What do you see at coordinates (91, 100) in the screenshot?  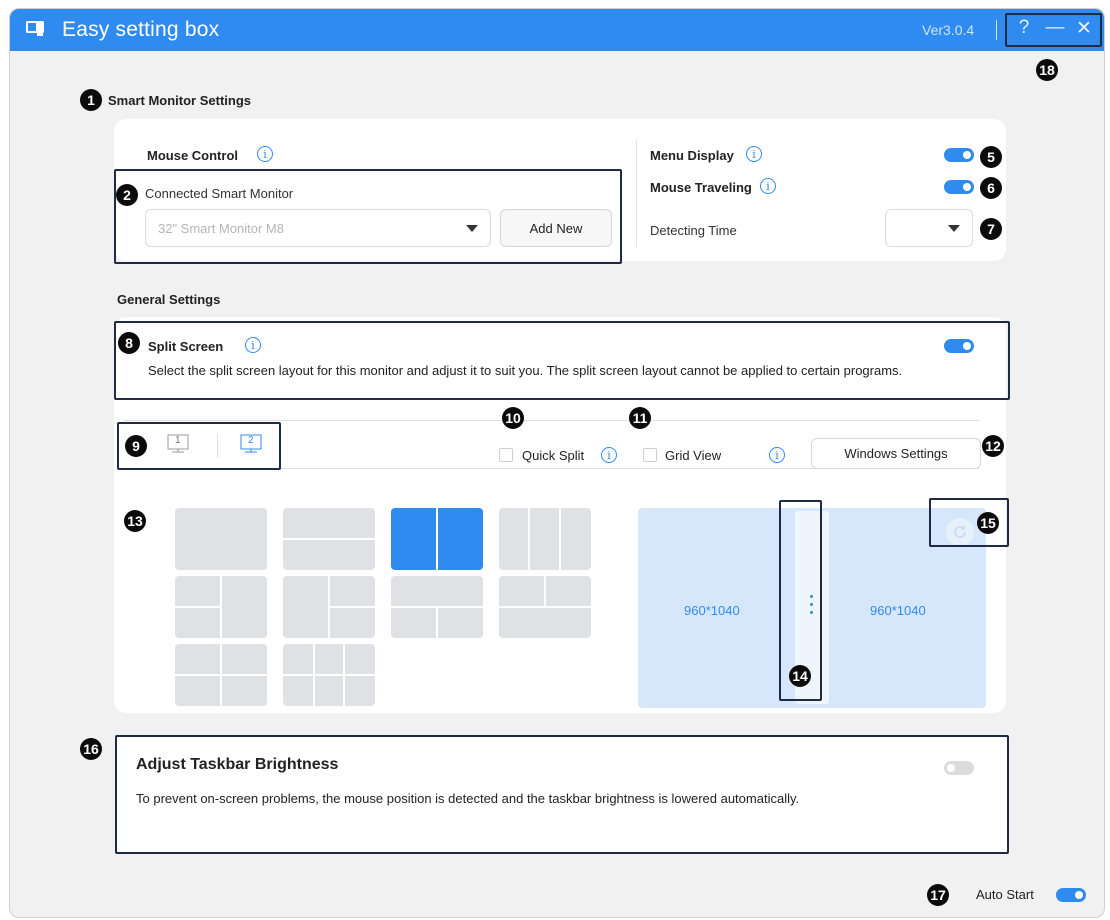 I see `marker-1: 1` at bounding box center [91, 100].